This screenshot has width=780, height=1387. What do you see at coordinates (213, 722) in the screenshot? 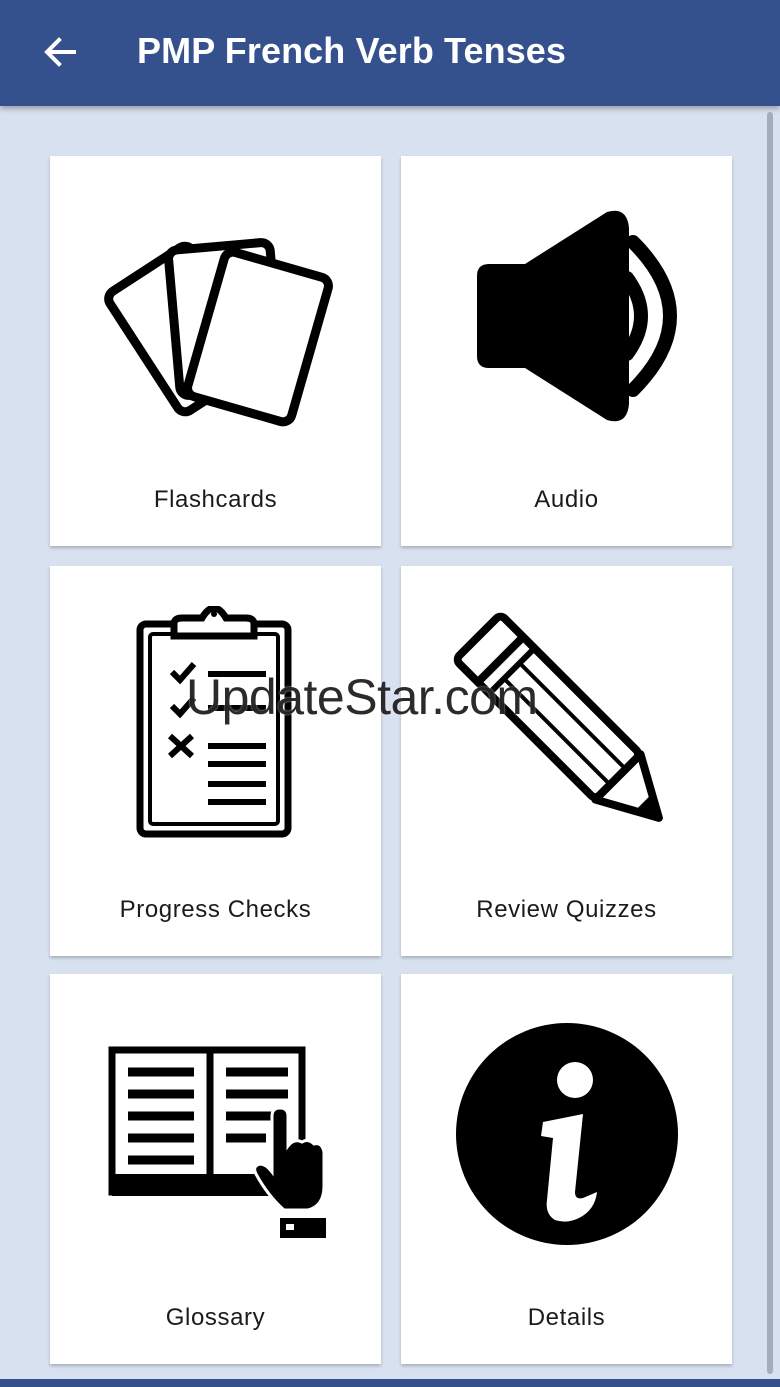
I see `clipboard-checklist-icon` at bounding box center [213, 722].